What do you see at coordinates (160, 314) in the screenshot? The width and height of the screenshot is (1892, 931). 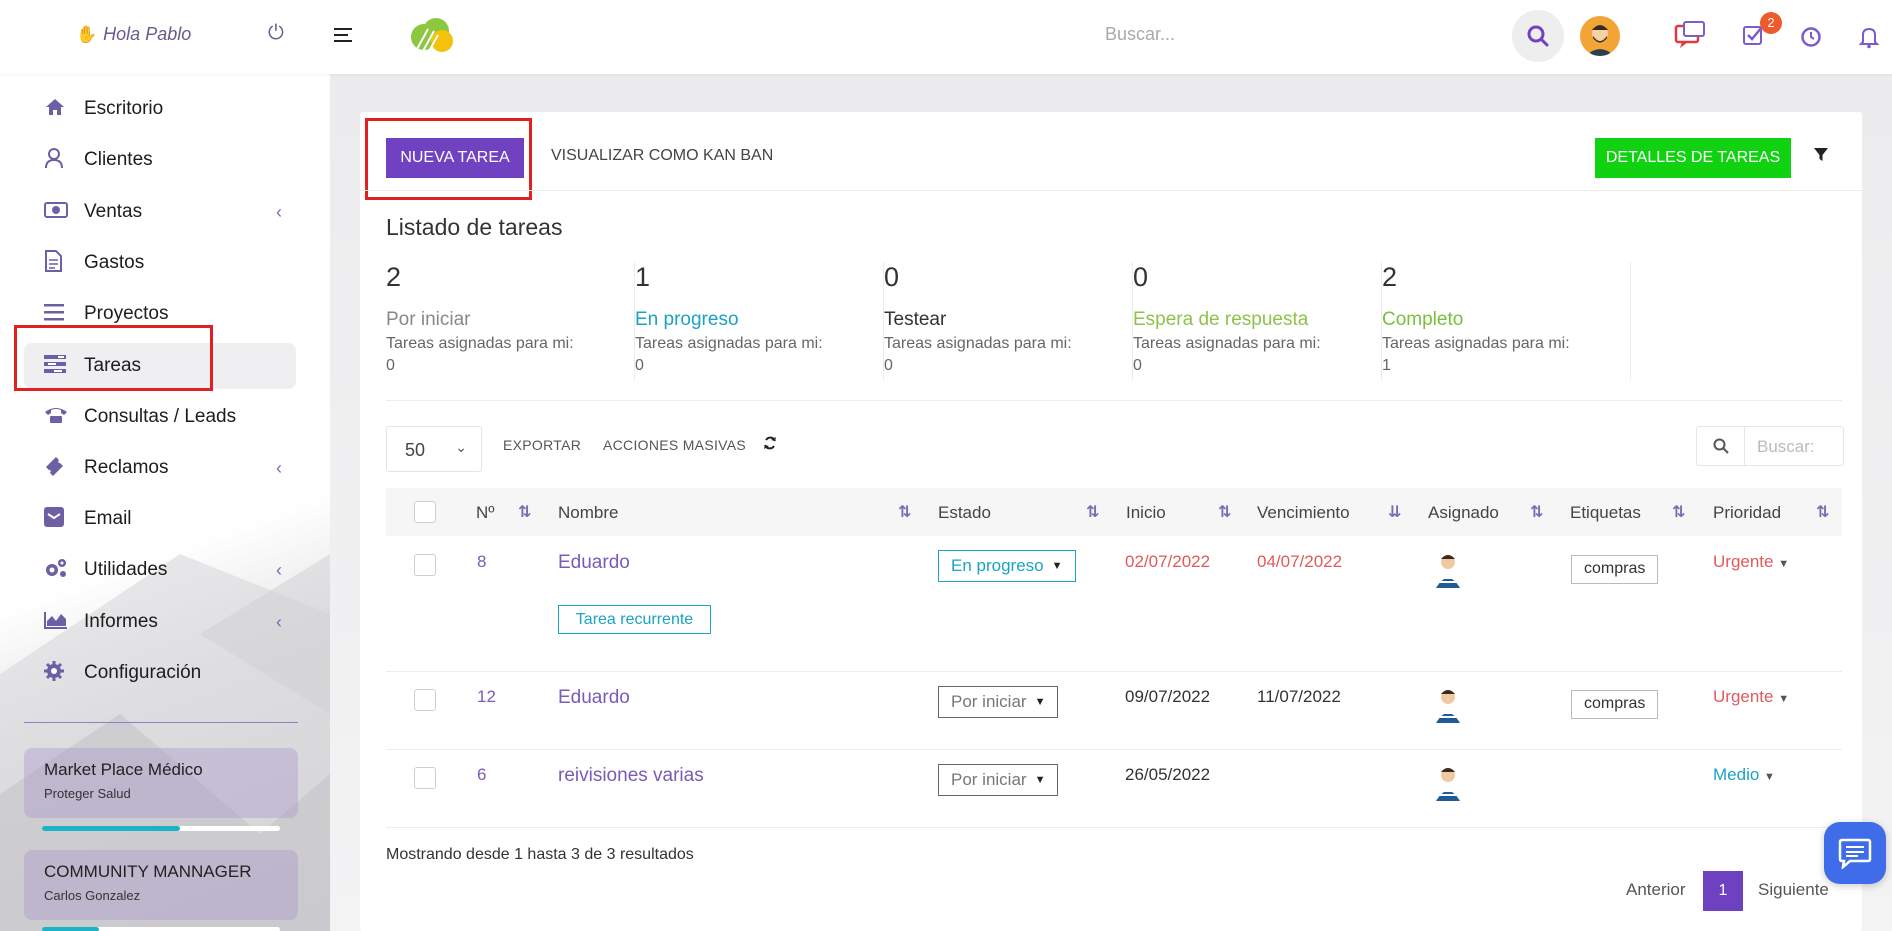 I see `sidebar-item-proyectos: Proyectos` at bounding box center [160, 314].